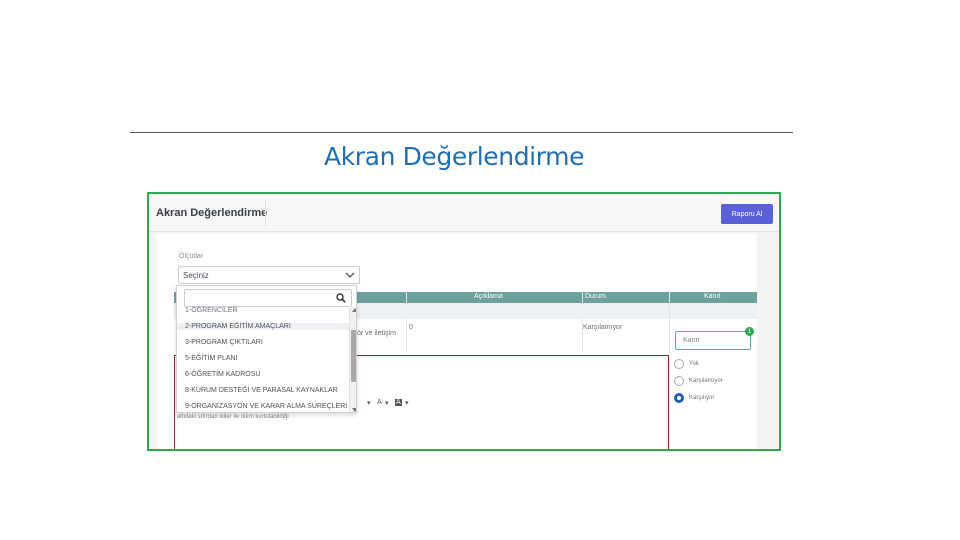 The image size is (960, 540). Describe the element at coordinates (702, 398) in the screenshot. I see `radio-label: Karşılıyor` at that location.